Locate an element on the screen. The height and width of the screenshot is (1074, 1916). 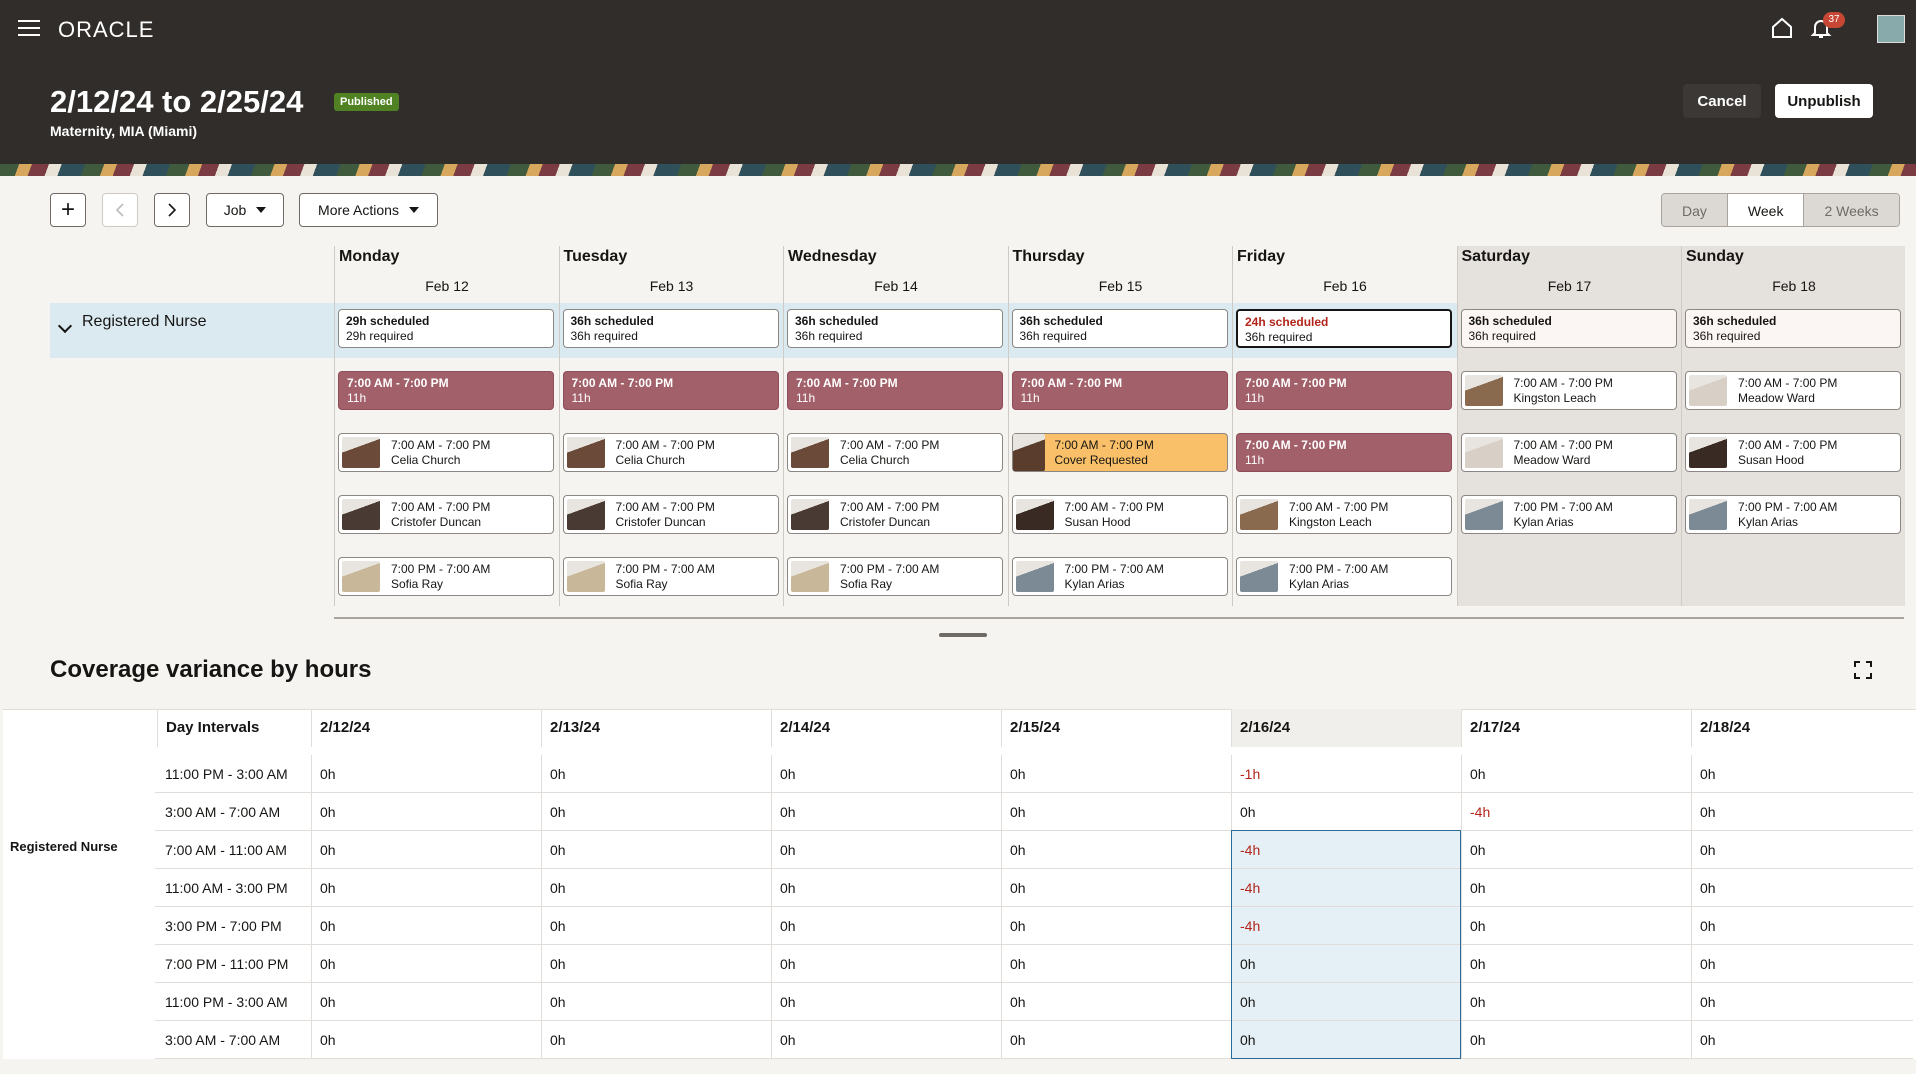
view-week-button: Week is located at coordinates (1766, 210).